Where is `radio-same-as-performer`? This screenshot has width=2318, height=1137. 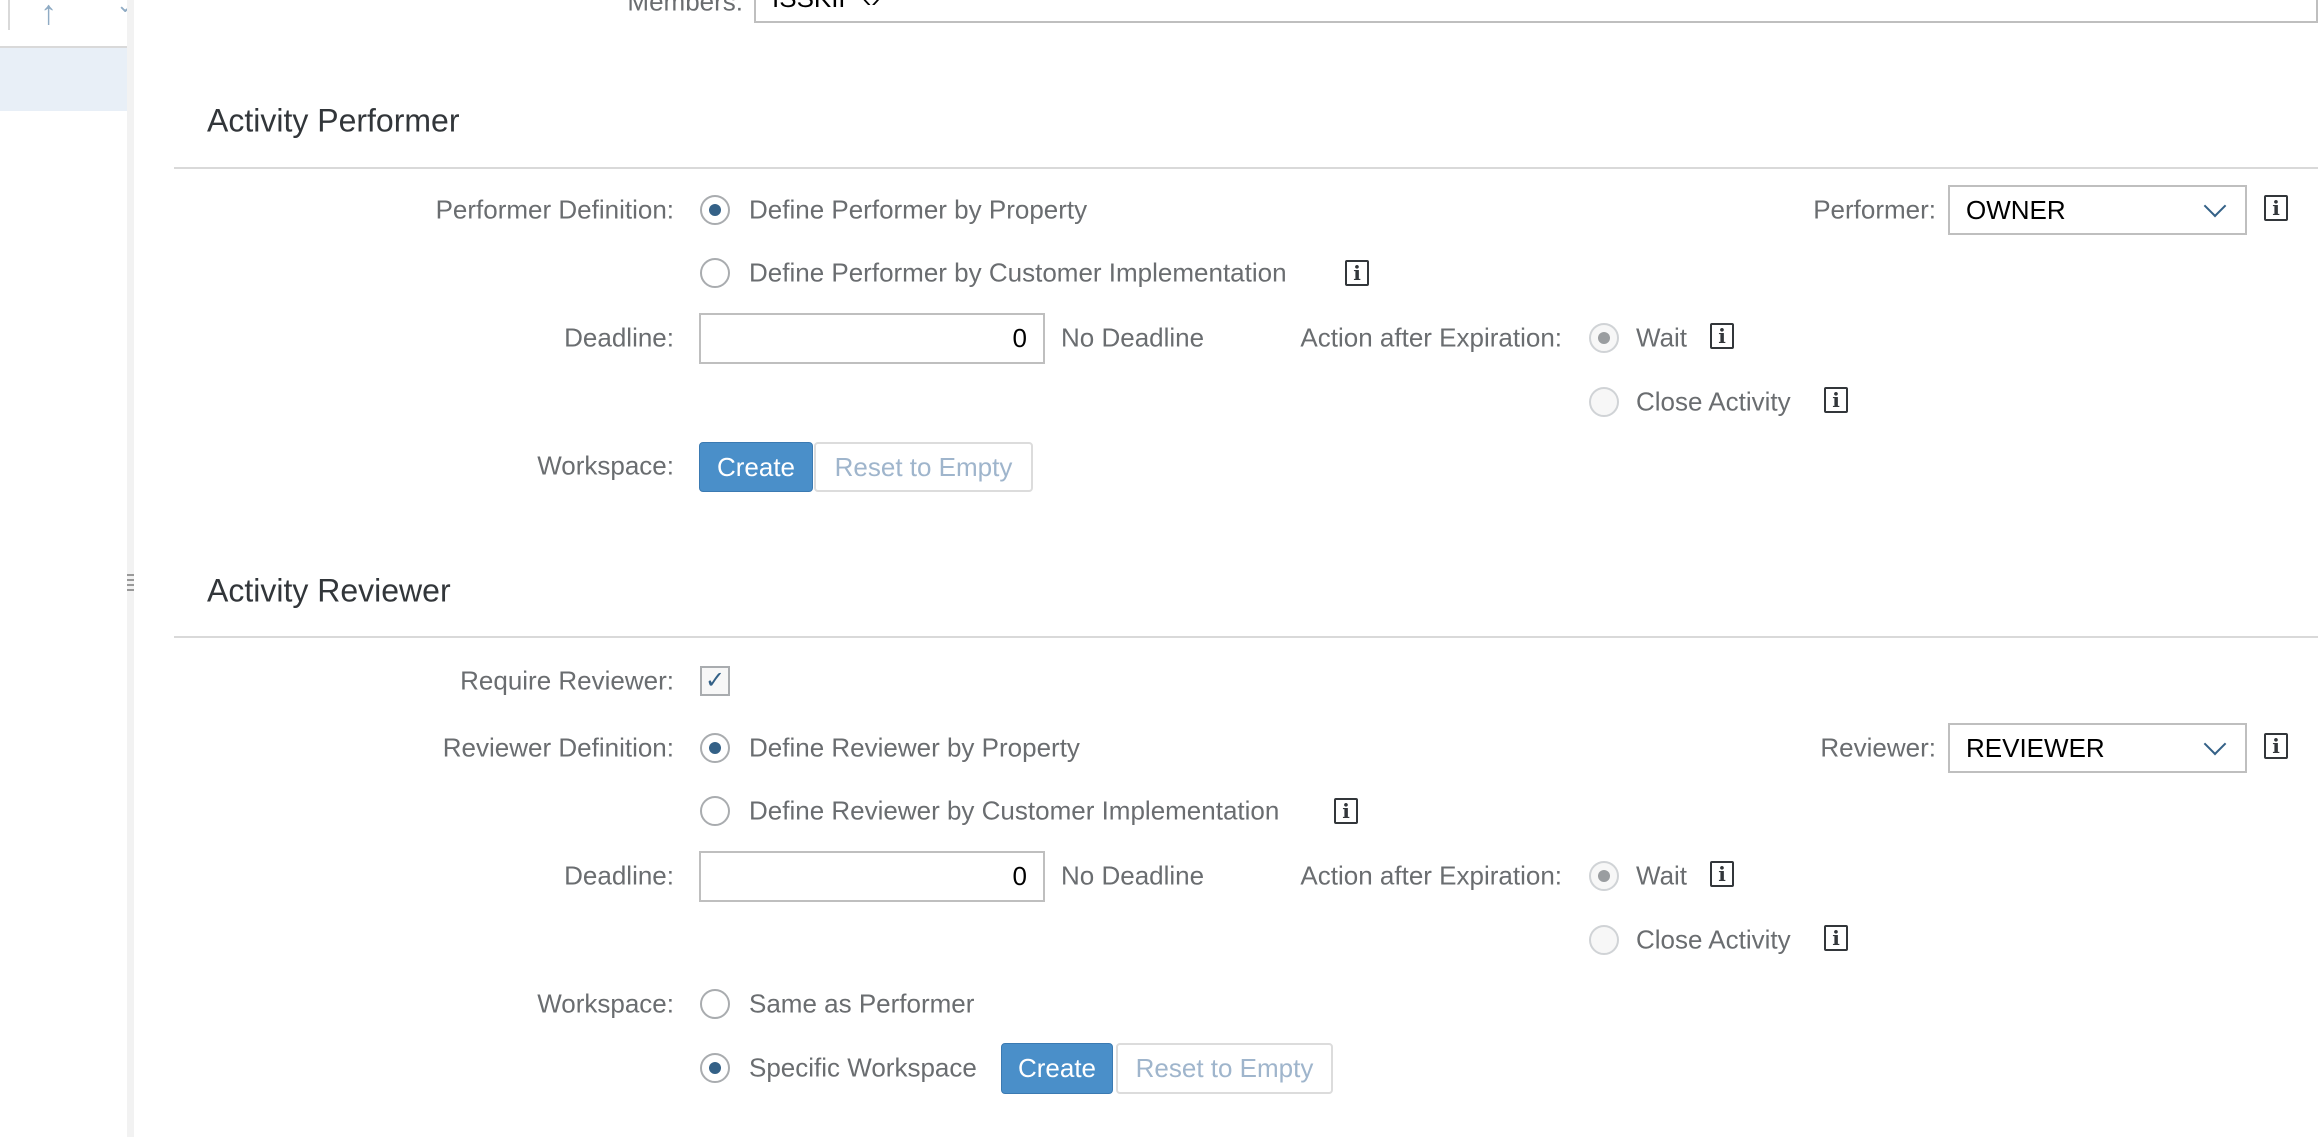
radio-same-as-performer is located at coordinates (715, 1004).